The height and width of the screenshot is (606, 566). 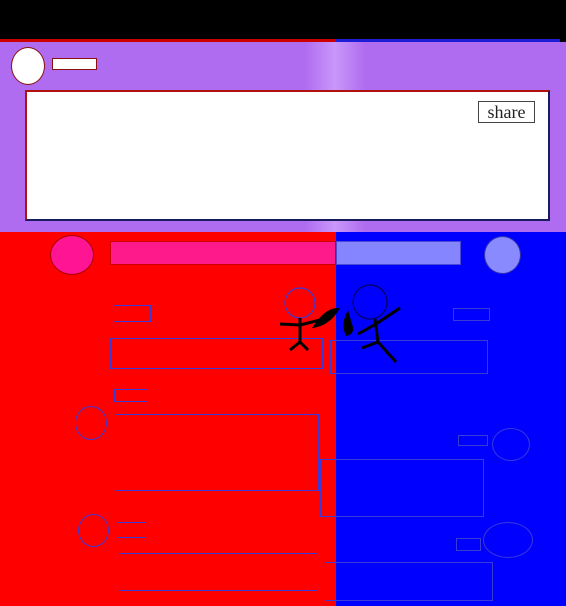 I want to click on blue-fighter-blade, so click(x=348, y=323).